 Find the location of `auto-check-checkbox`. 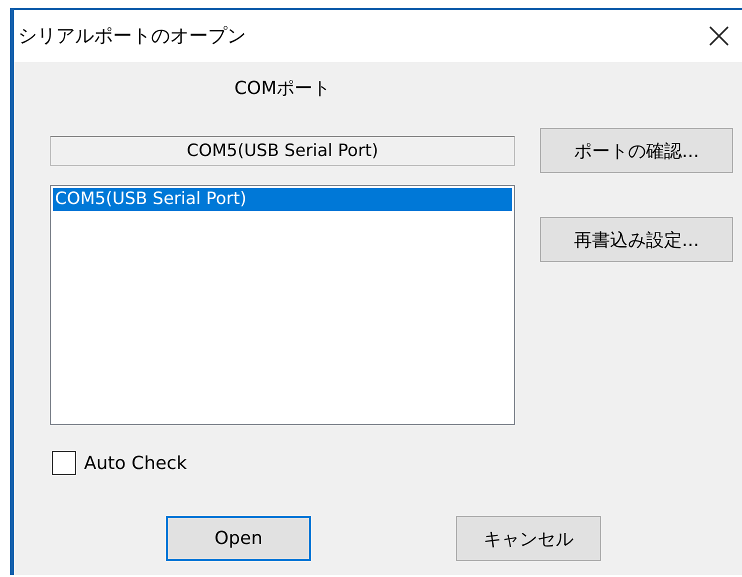

auto-check-checkbox is located at coordinates (64, 463).